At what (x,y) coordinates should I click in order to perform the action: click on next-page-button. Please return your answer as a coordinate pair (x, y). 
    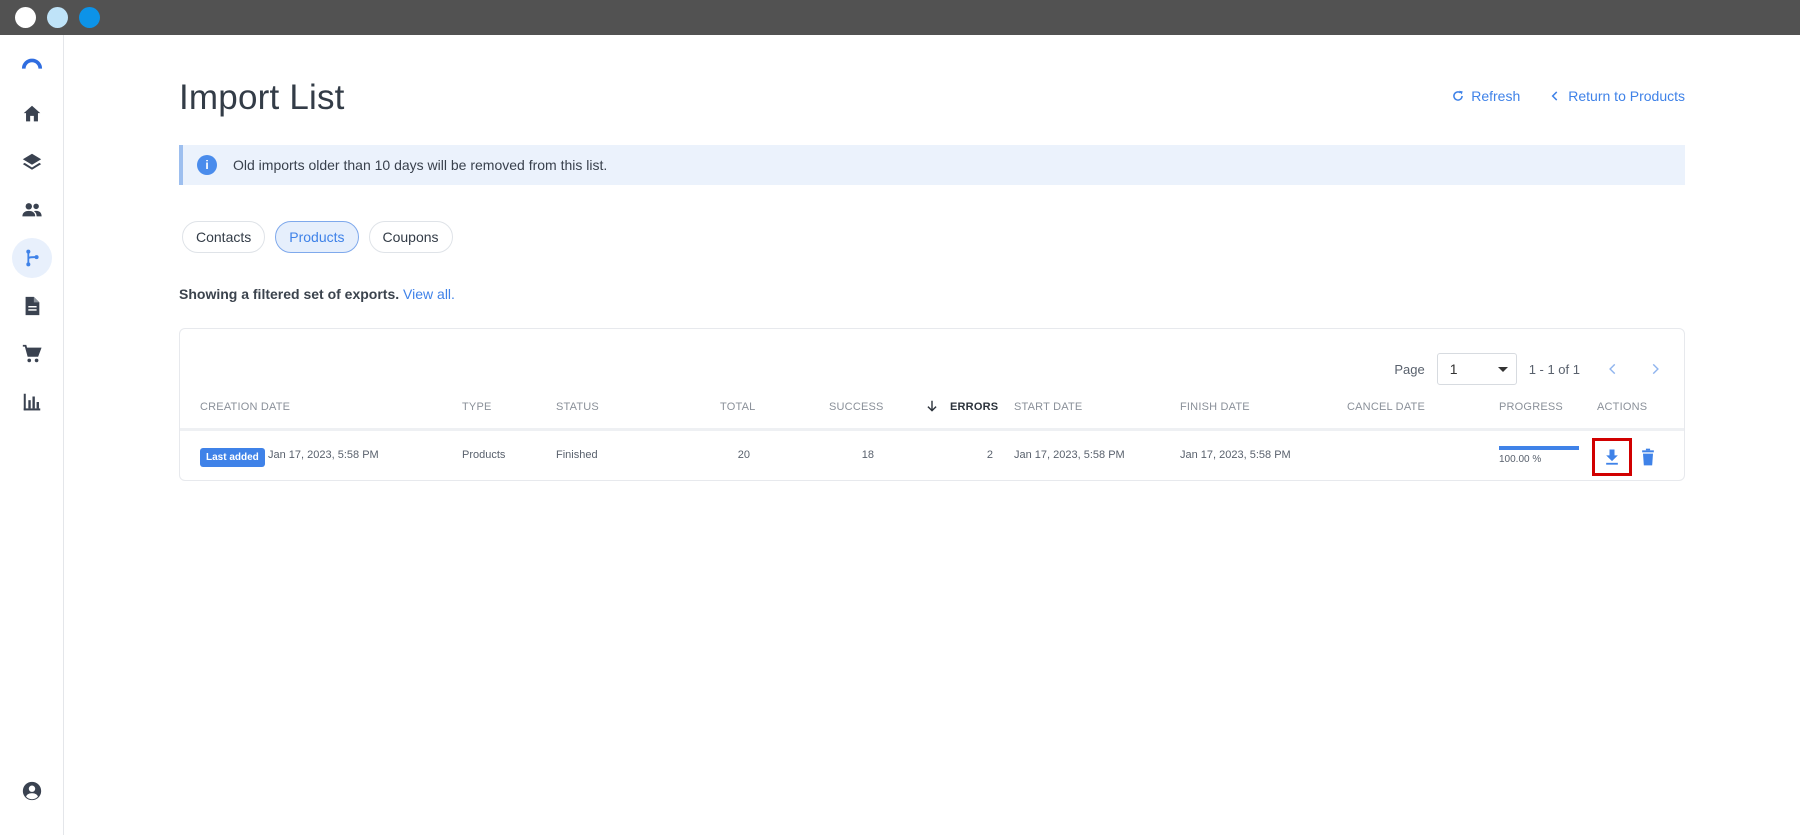
    Looking at the image, I should click on (1655, 369).